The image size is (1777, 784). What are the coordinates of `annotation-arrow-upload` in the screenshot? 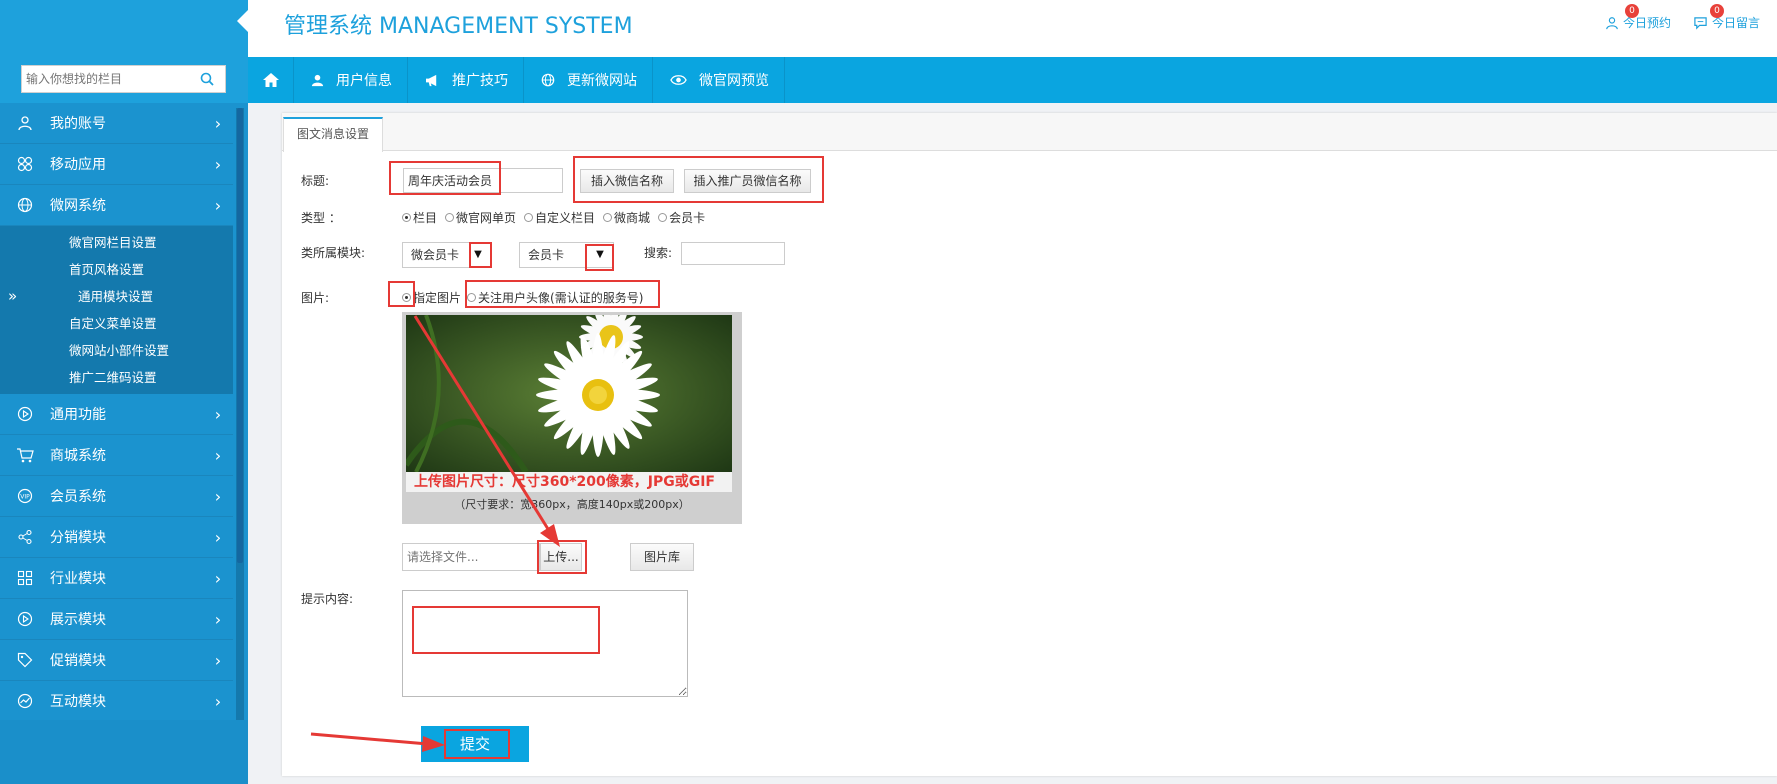 It's located at (484, 426).